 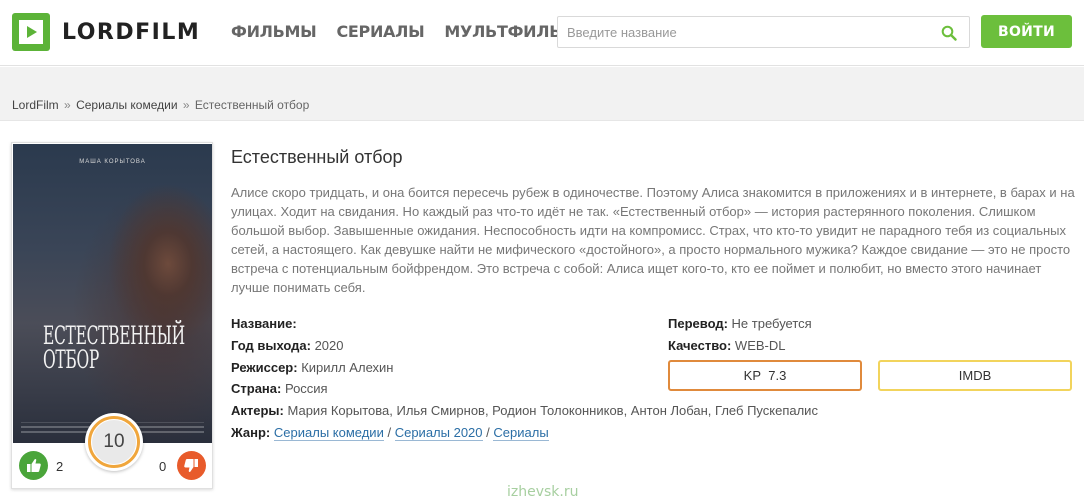 What do you see at coordinates (727, 345) in the screenshot?
I see `info-quality: Качество: WEB-DL` at bounding box center [727, 345].